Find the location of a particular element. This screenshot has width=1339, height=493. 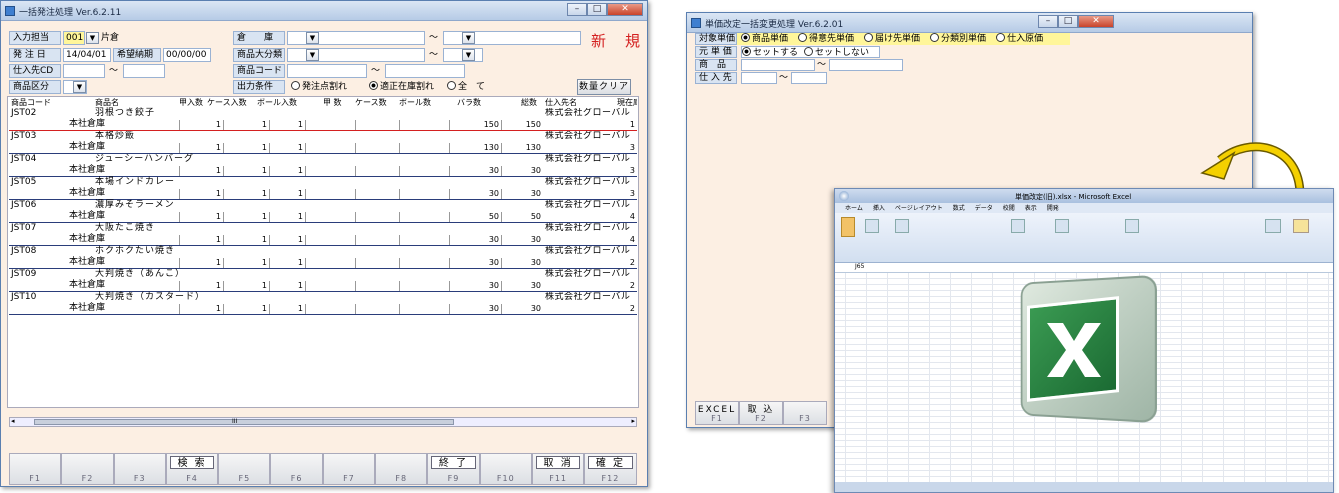

row-bara-su: 150 is located at coordinates (475, 125).